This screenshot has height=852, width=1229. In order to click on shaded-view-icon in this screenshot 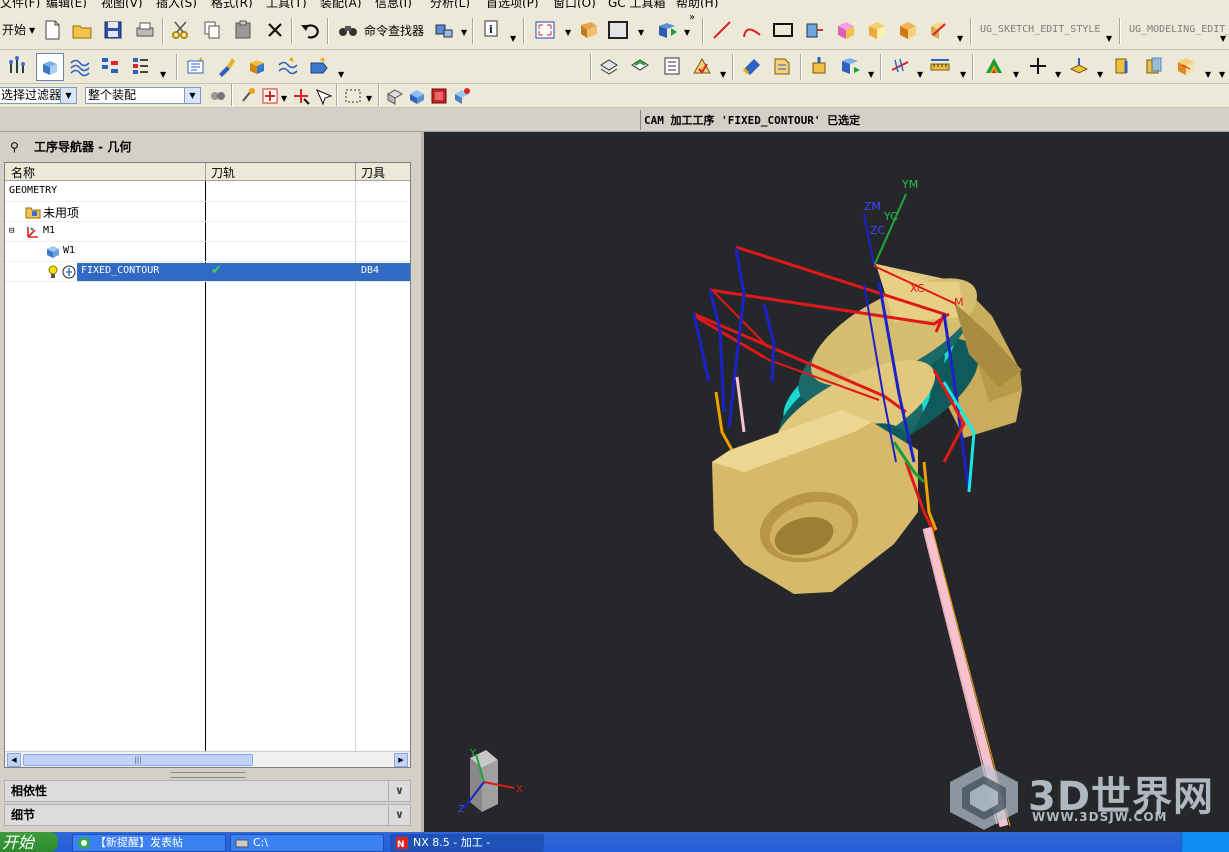, I will do `click(589, 30)`.